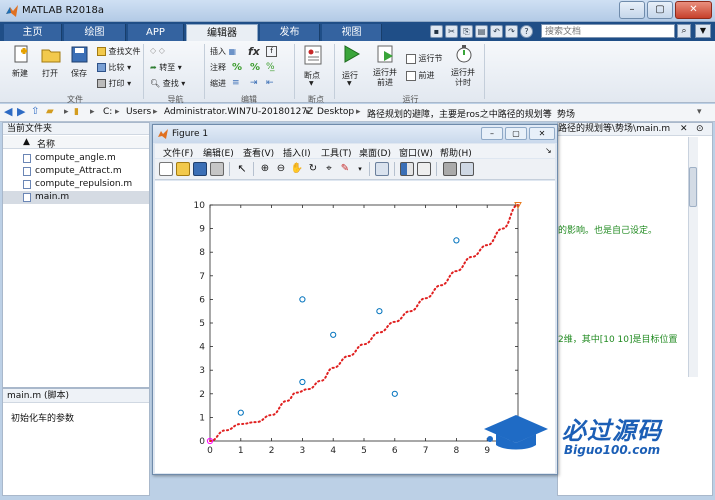  Describe the element at coordinates (699, 112) in the screenshot. I see `path-dropdown-icon: ▾` at that location.